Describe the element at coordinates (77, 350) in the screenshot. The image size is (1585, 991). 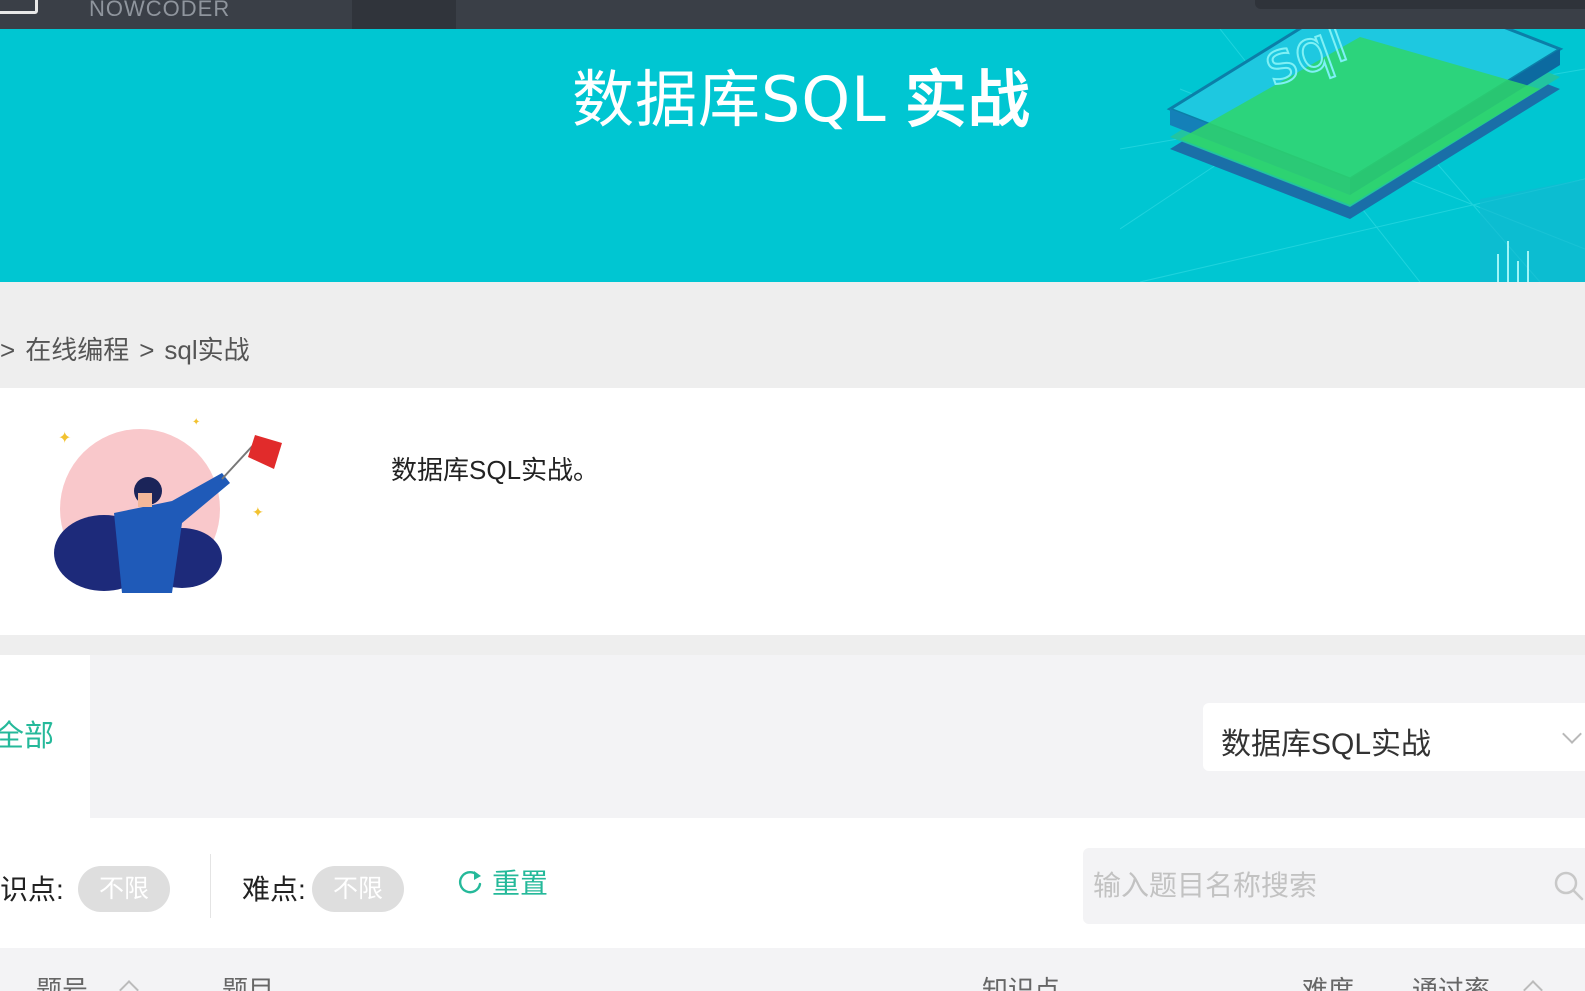
I see `breadcrumb-online-coding: 在线编程` at that location.